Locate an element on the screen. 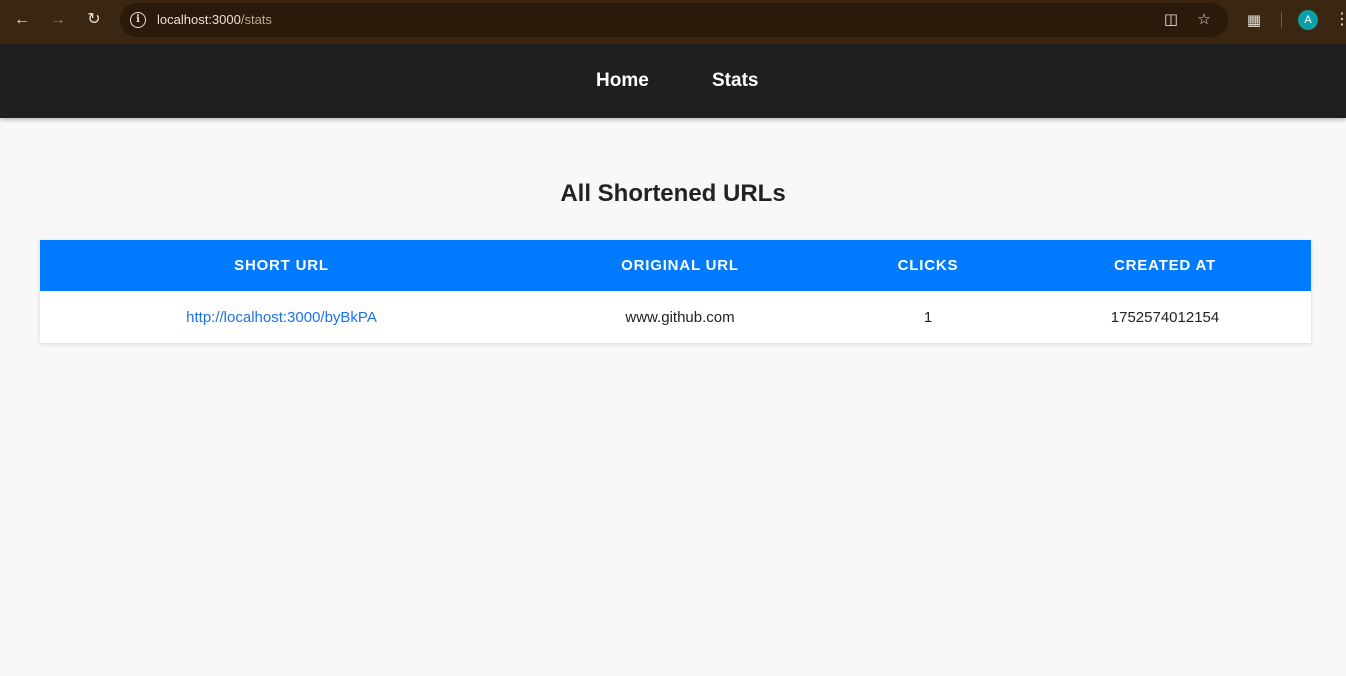 This screenshot has height=676, width=1346. cell-short-url: http://localhost:3000/byBkPA is located at coordinates (281, 317).